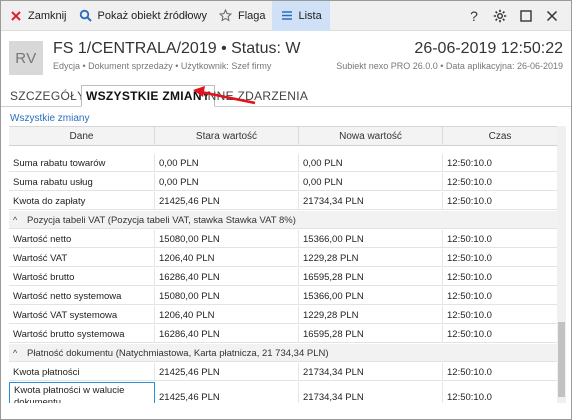 The width and height of the screenshot is (572, 420). Describe the element at coordinates (310, 15) in the screenshot. I see `list-label: Lista` at that location.